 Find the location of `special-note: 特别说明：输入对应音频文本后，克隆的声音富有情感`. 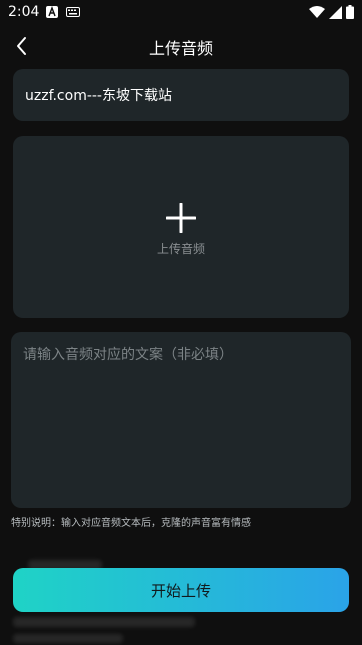

special-note: 特别说明：输入对应音频文本后，克隆的声音富有情感 is located at coordinates (131, 523).